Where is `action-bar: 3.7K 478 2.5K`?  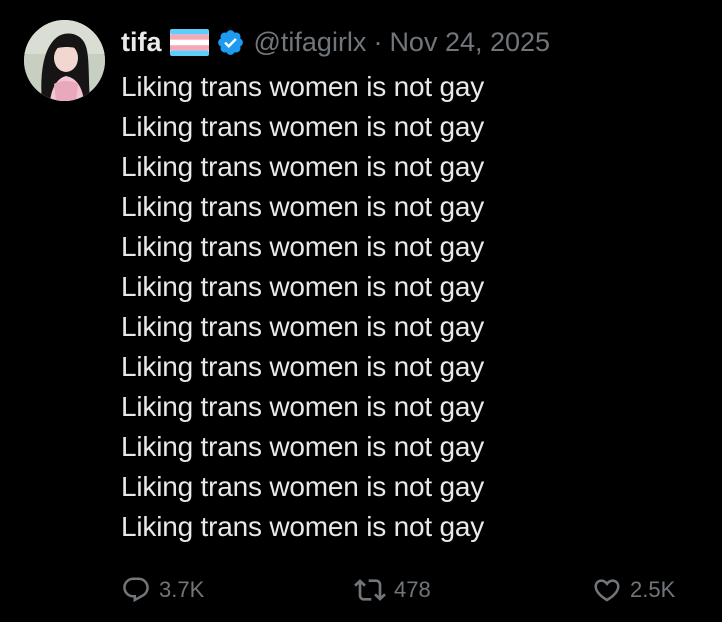
action-bar: 3.7K 478 2.5K is located at coordinates (361, 590).